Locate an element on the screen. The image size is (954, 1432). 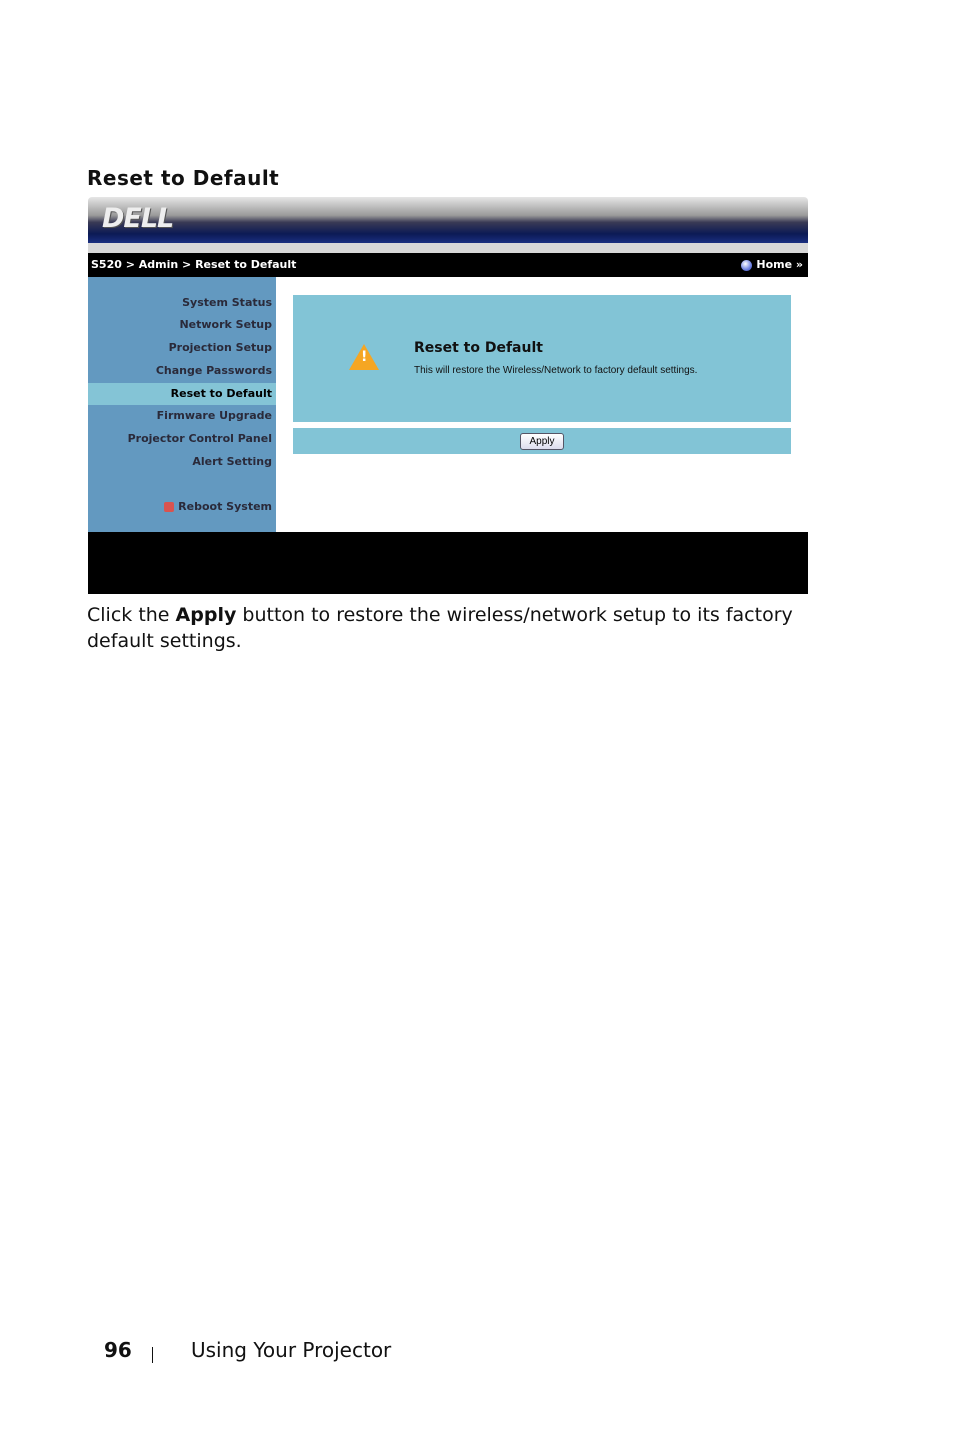
section-heading: Reset to Default is located at coordinates (183, 178).